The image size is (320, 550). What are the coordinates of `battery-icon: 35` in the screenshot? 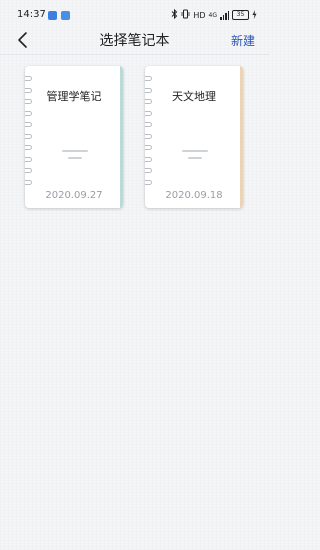 It's located at (240, 15).